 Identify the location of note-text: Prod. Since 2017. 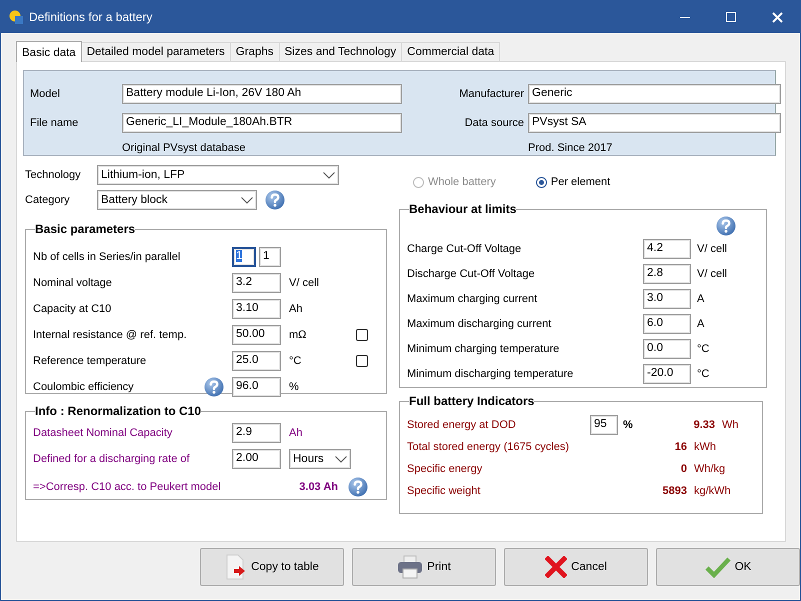
(571, 148).